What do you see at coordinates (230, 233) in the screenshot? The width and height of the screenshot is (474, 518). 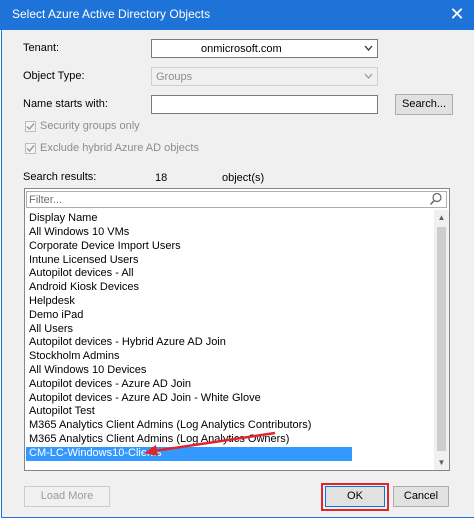 I see `list-item: All Windows 10 VMs` at bounding box center [230, 233].